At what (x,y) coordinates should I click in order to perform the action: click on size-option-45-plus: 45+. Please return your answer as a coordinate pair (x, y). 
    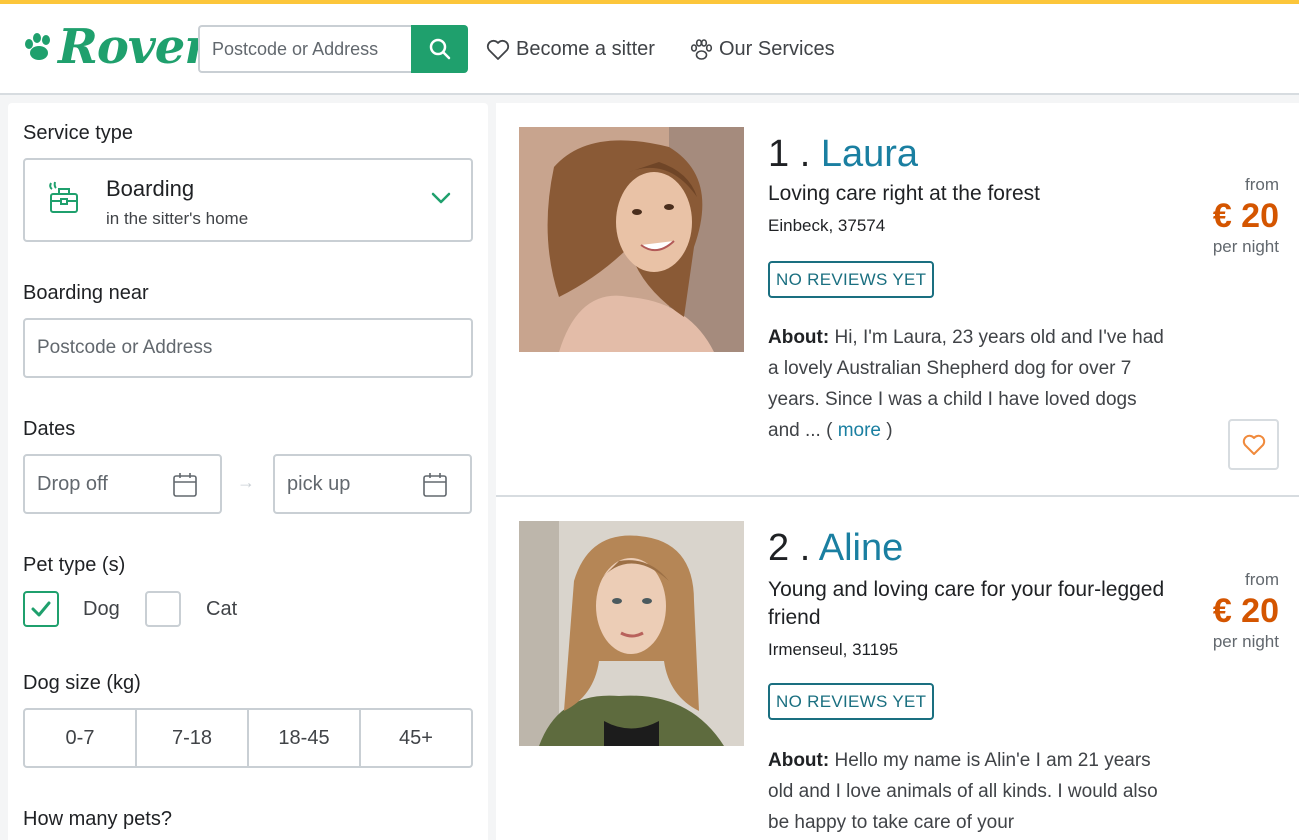
    Looking at the image, I should click on (416, 738).